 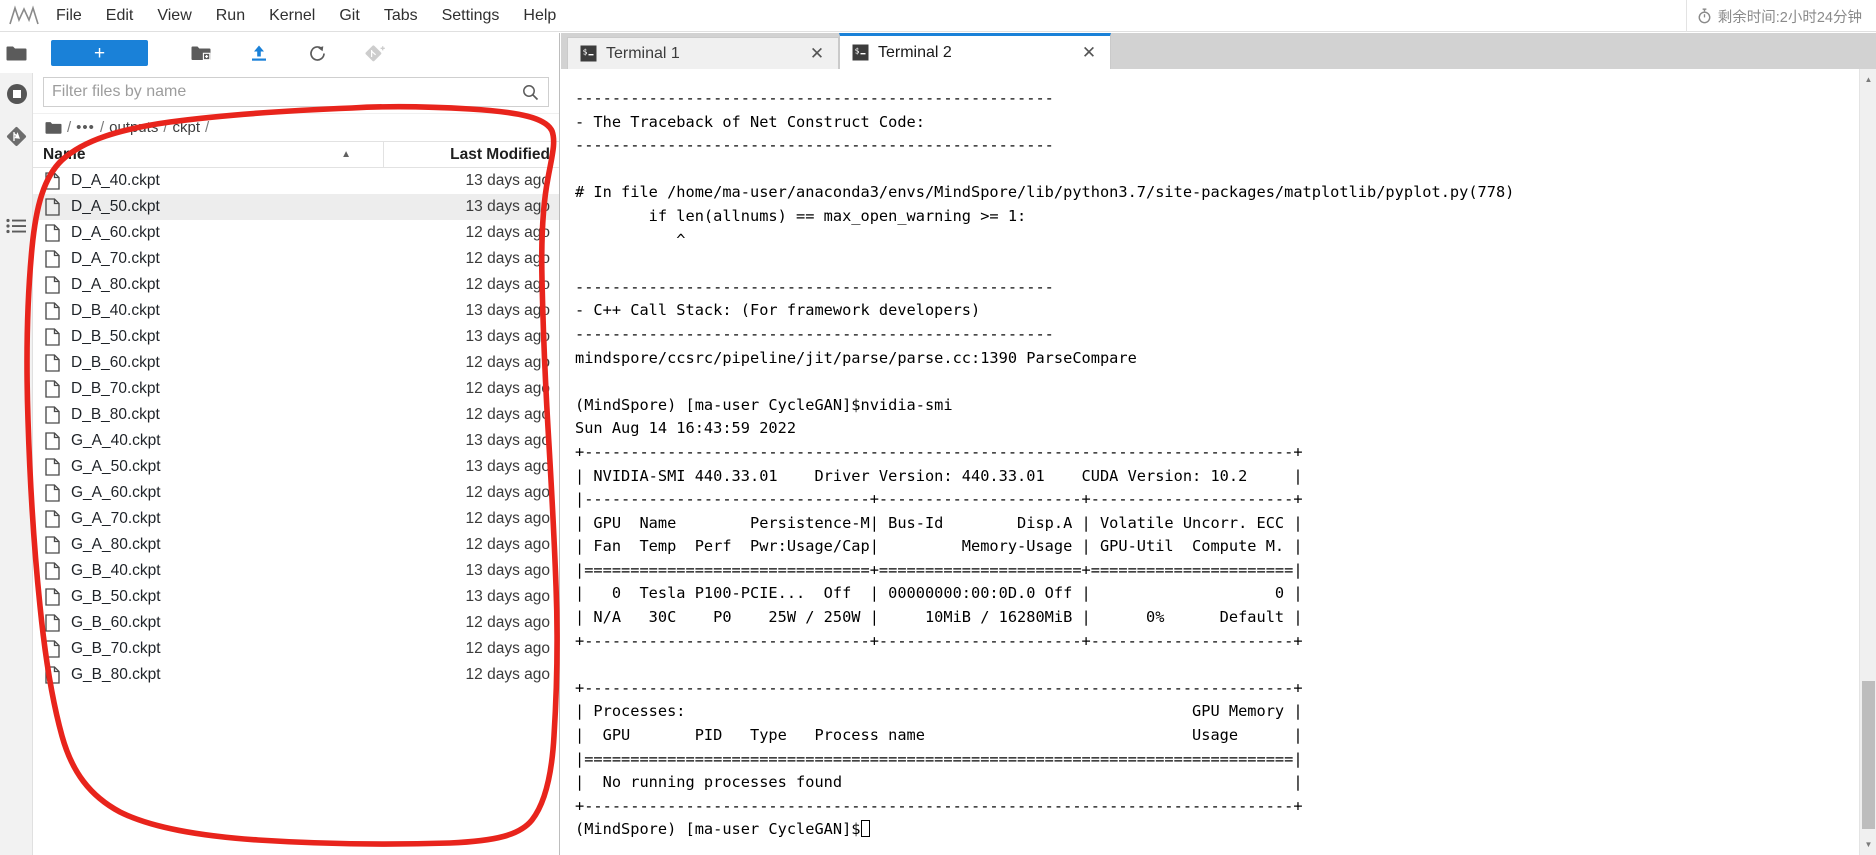 I want to click on file-row: D_B_70.ckpt 12 days ago, so click(x=296, y=389).